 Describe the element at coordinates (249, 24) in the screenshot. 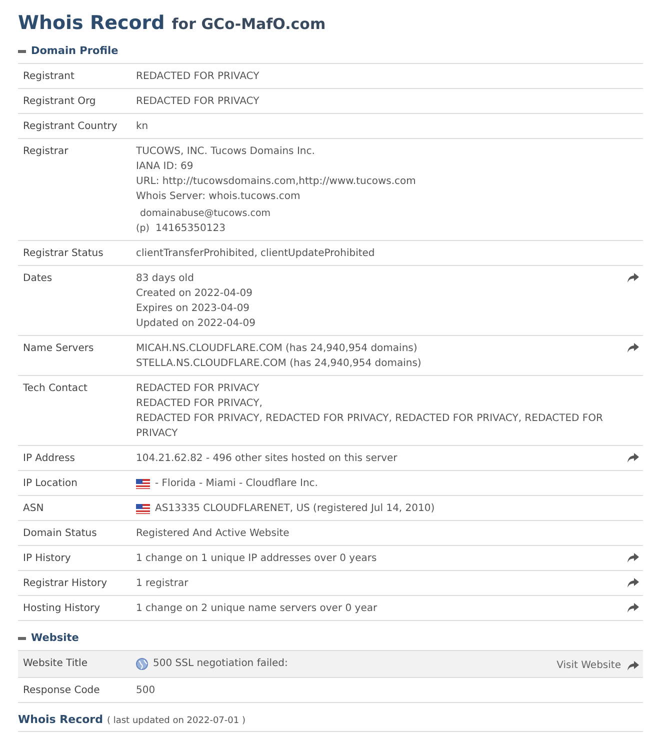

I see `domain-name: for GCo-MafO.com` at that location.